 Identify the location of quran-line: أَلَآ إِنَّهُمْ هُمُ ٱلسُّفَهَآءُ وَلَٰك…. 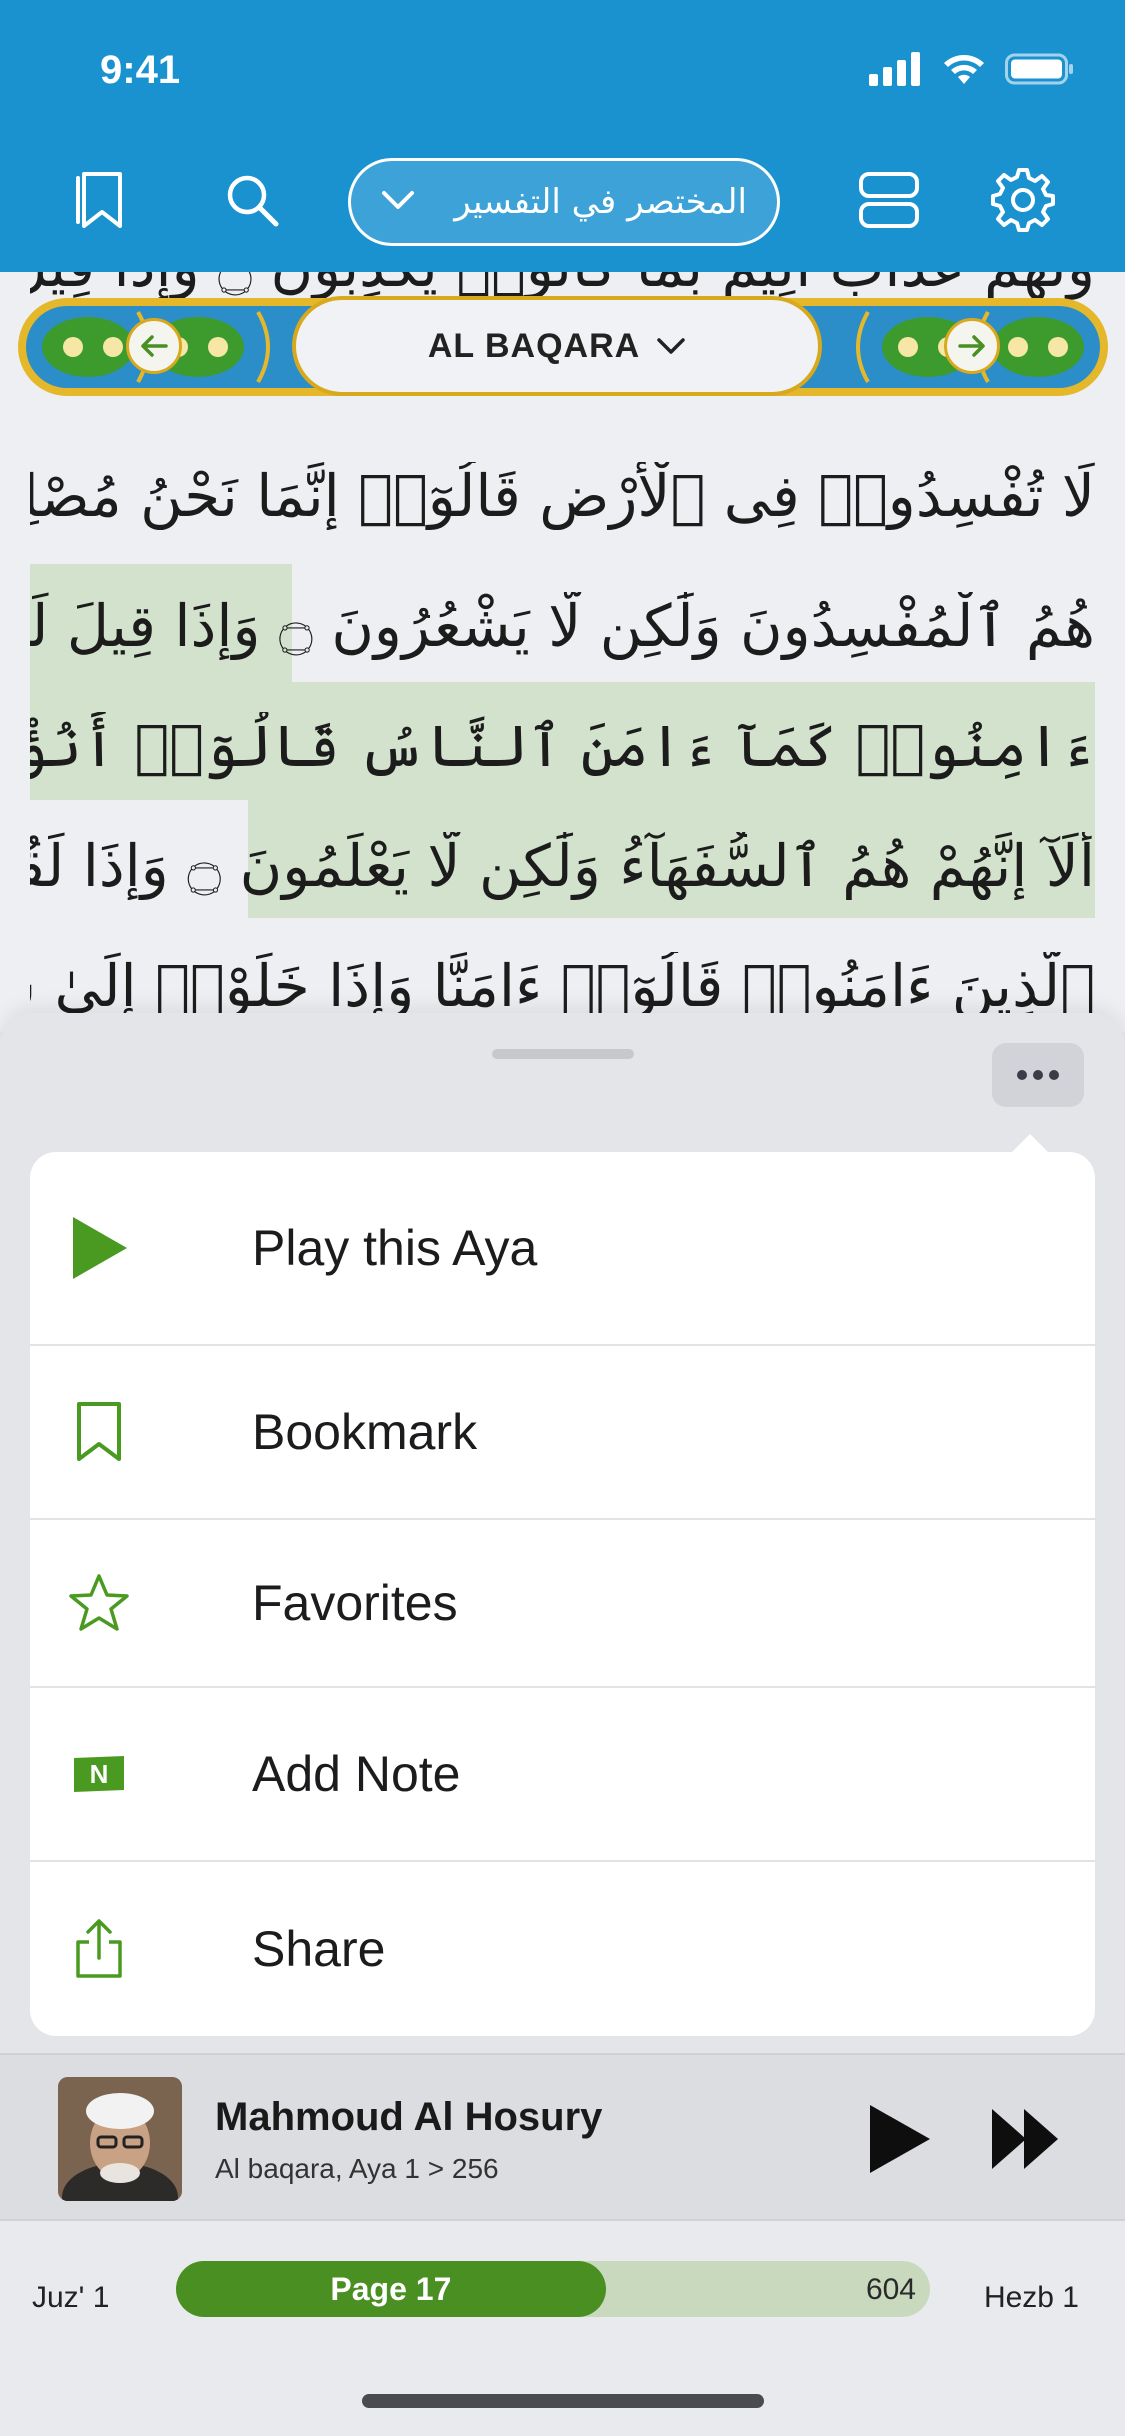
(562, 866).